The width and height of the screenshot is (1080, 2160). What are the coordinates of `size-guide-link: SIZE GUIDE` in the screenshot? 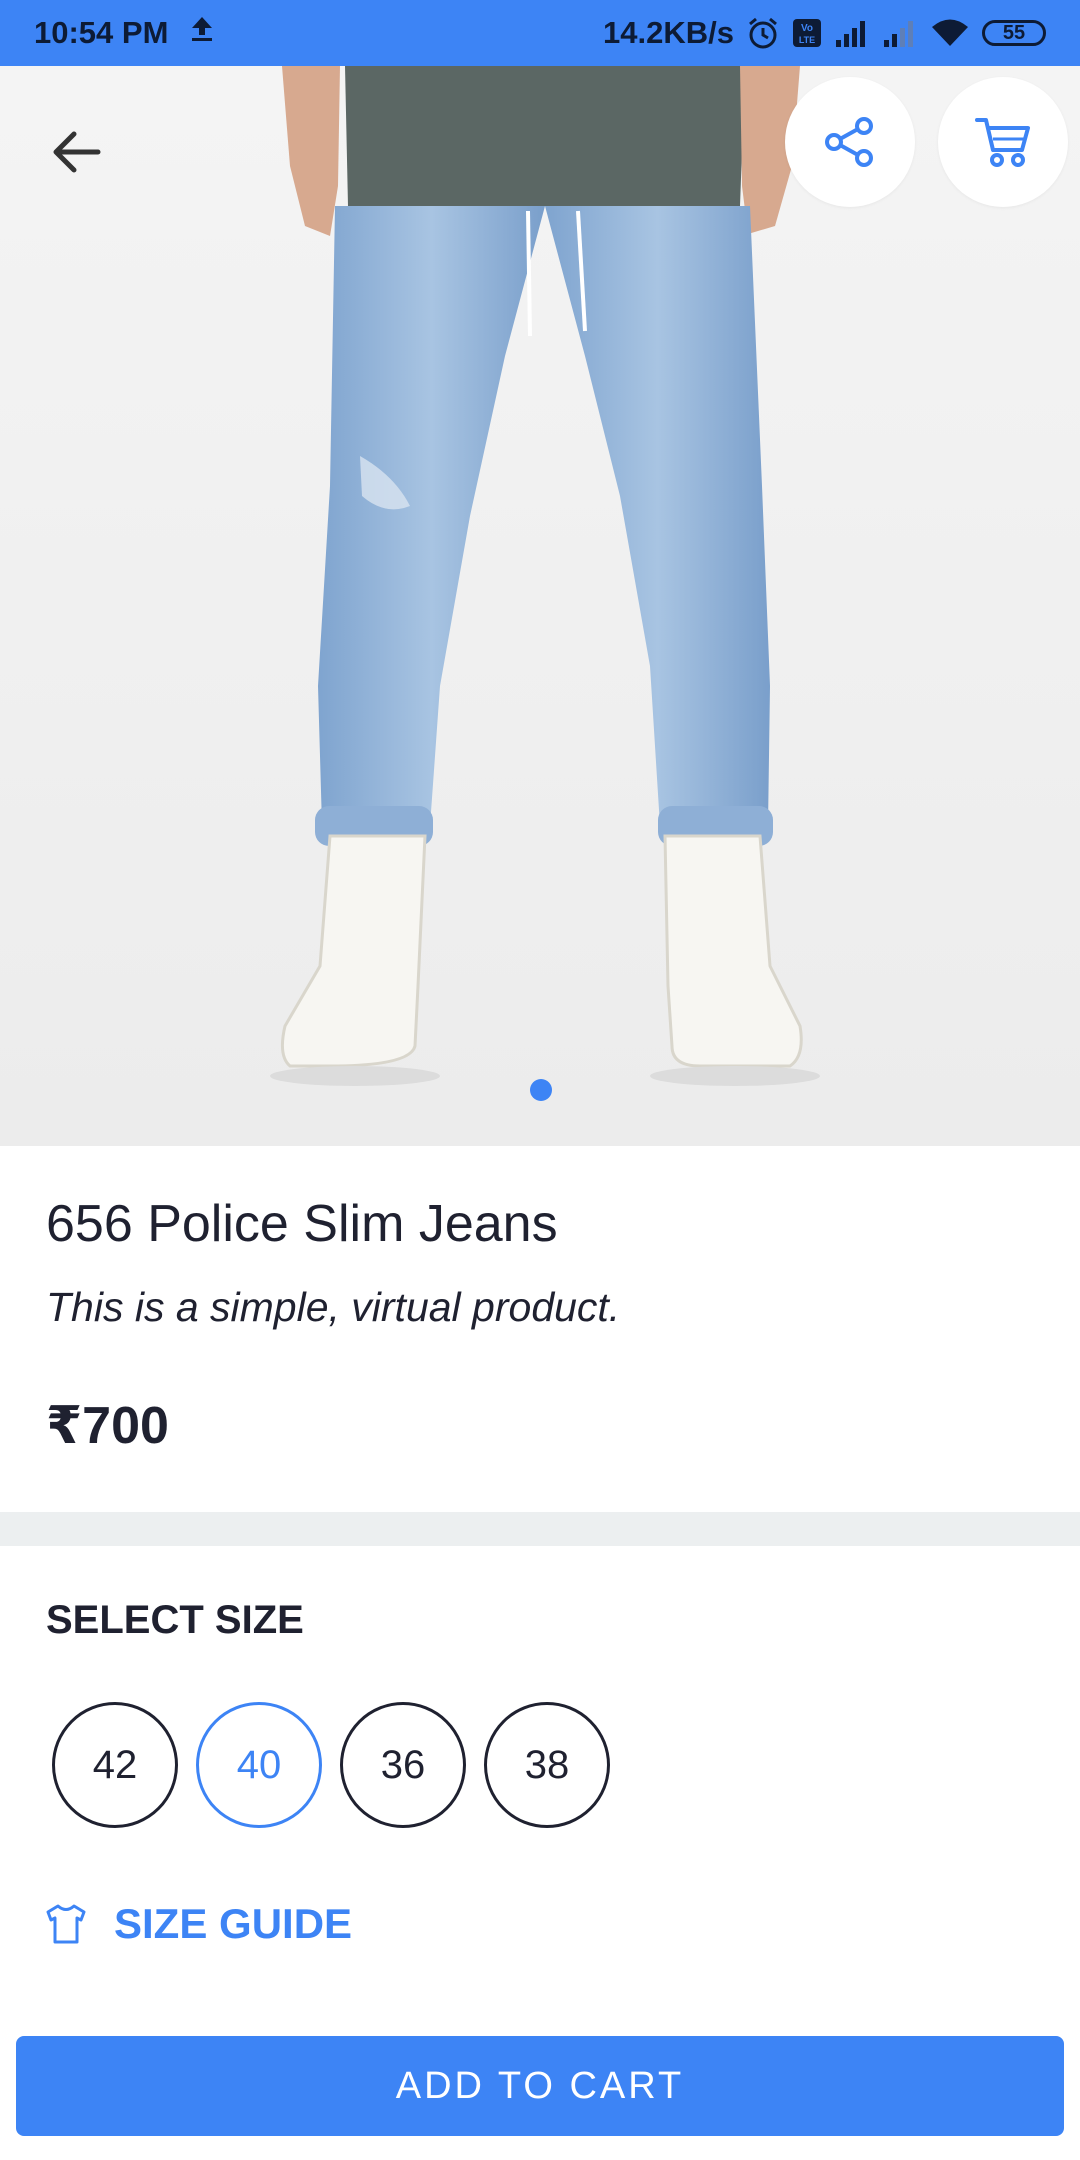 It's located at (198, 1924).